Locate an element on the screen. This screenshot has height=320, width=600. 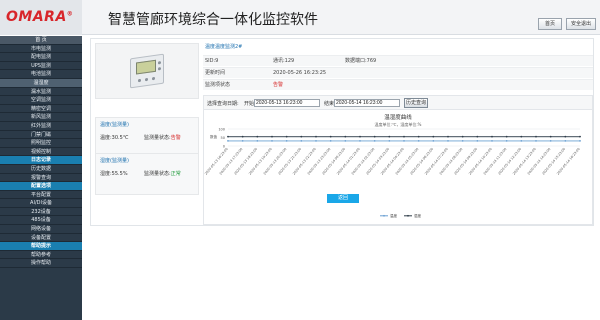
legend-label: 湿度 is located at coordinates (418, 215).